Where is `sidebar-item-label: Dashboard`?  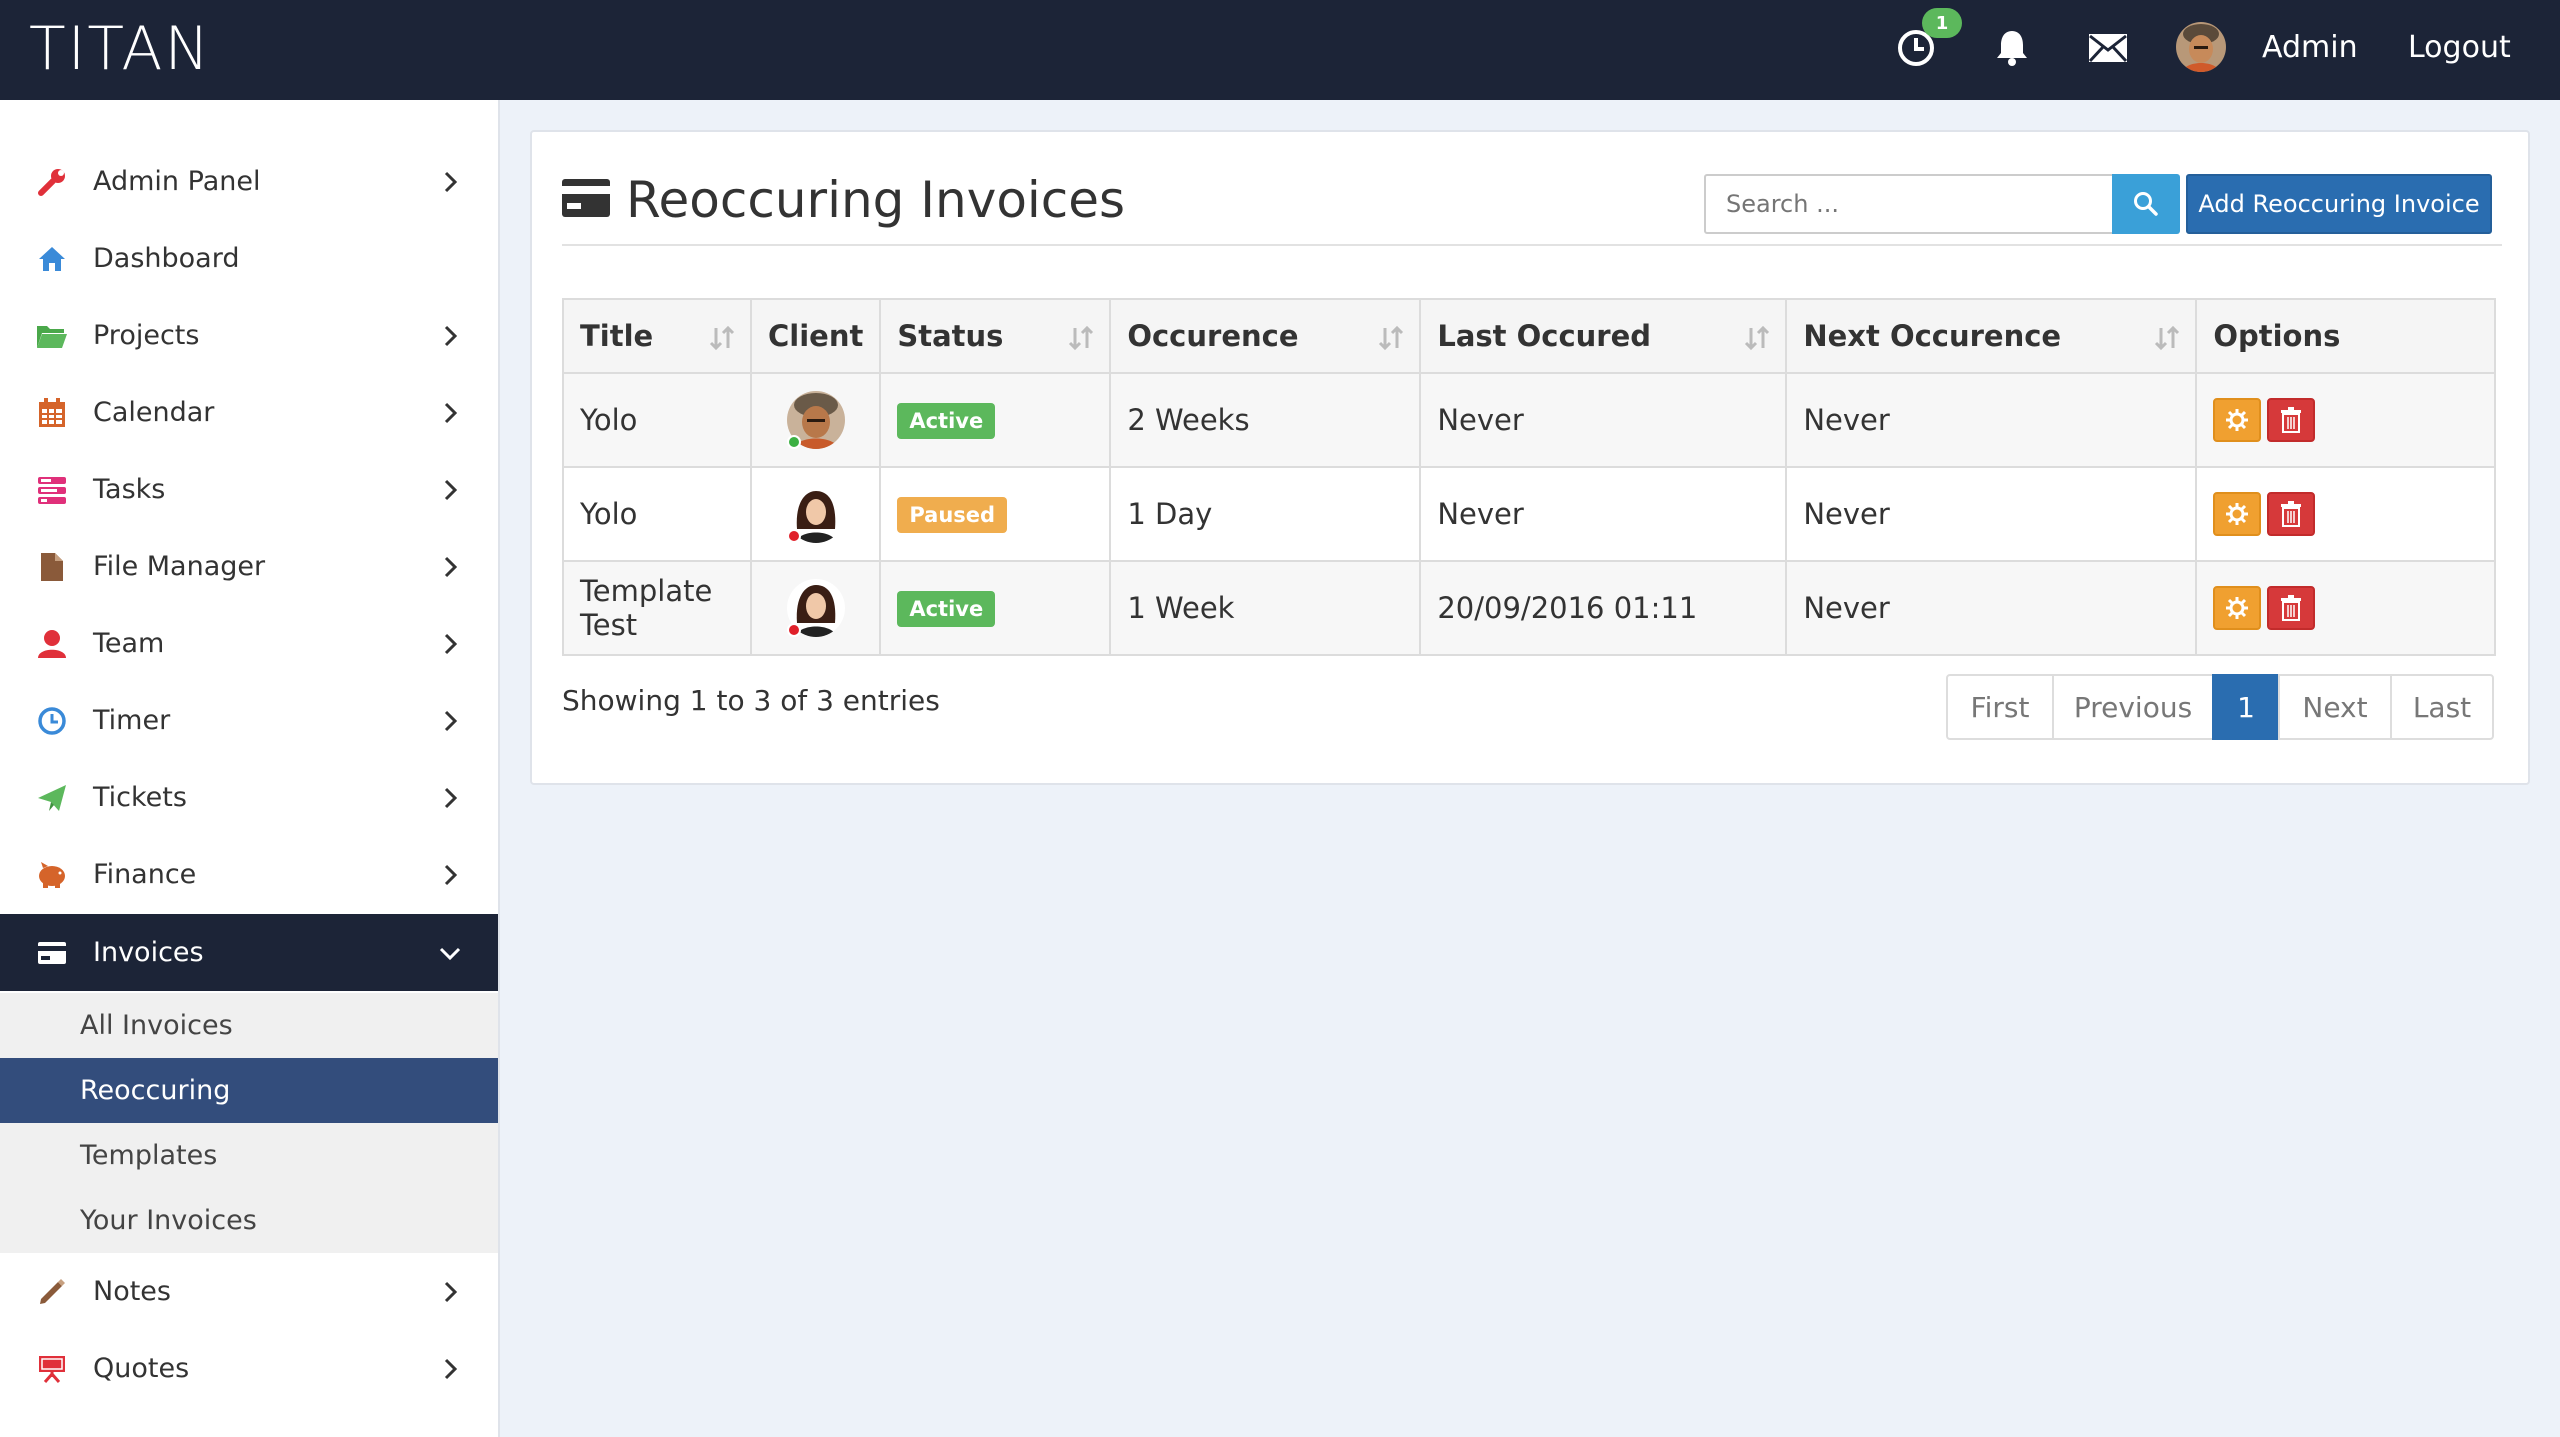 sidebar-item-label: Dashboard is located at coordinates (166, 258).